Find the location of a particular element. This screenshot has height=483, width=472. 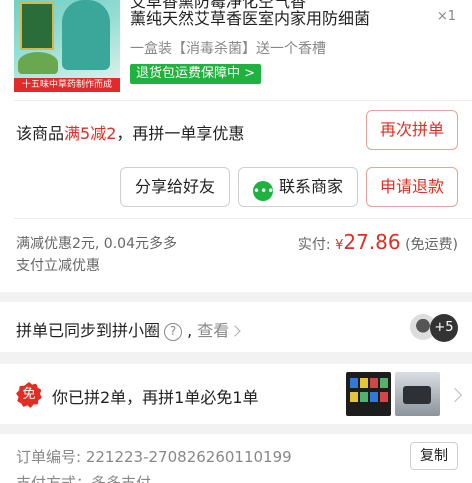

promo-text: 该商品满5减2，再拼一单享优惠 is located at coordinates (130, 132).